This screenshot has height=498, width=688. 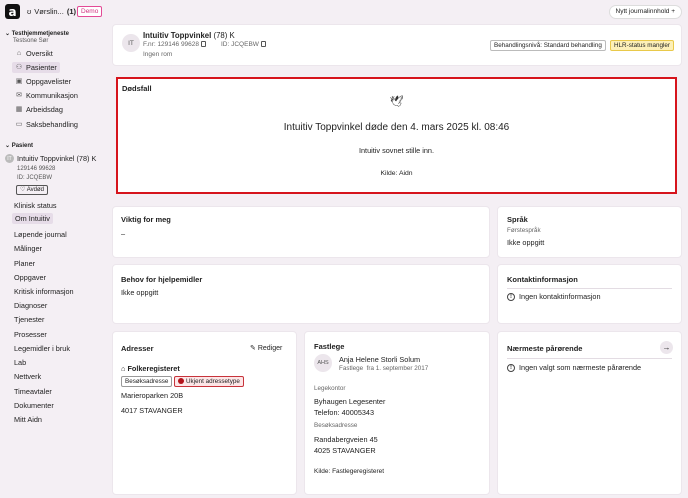 I want to click on patient-header-id: ID: JCQEBW, so click(x=243, y=44).